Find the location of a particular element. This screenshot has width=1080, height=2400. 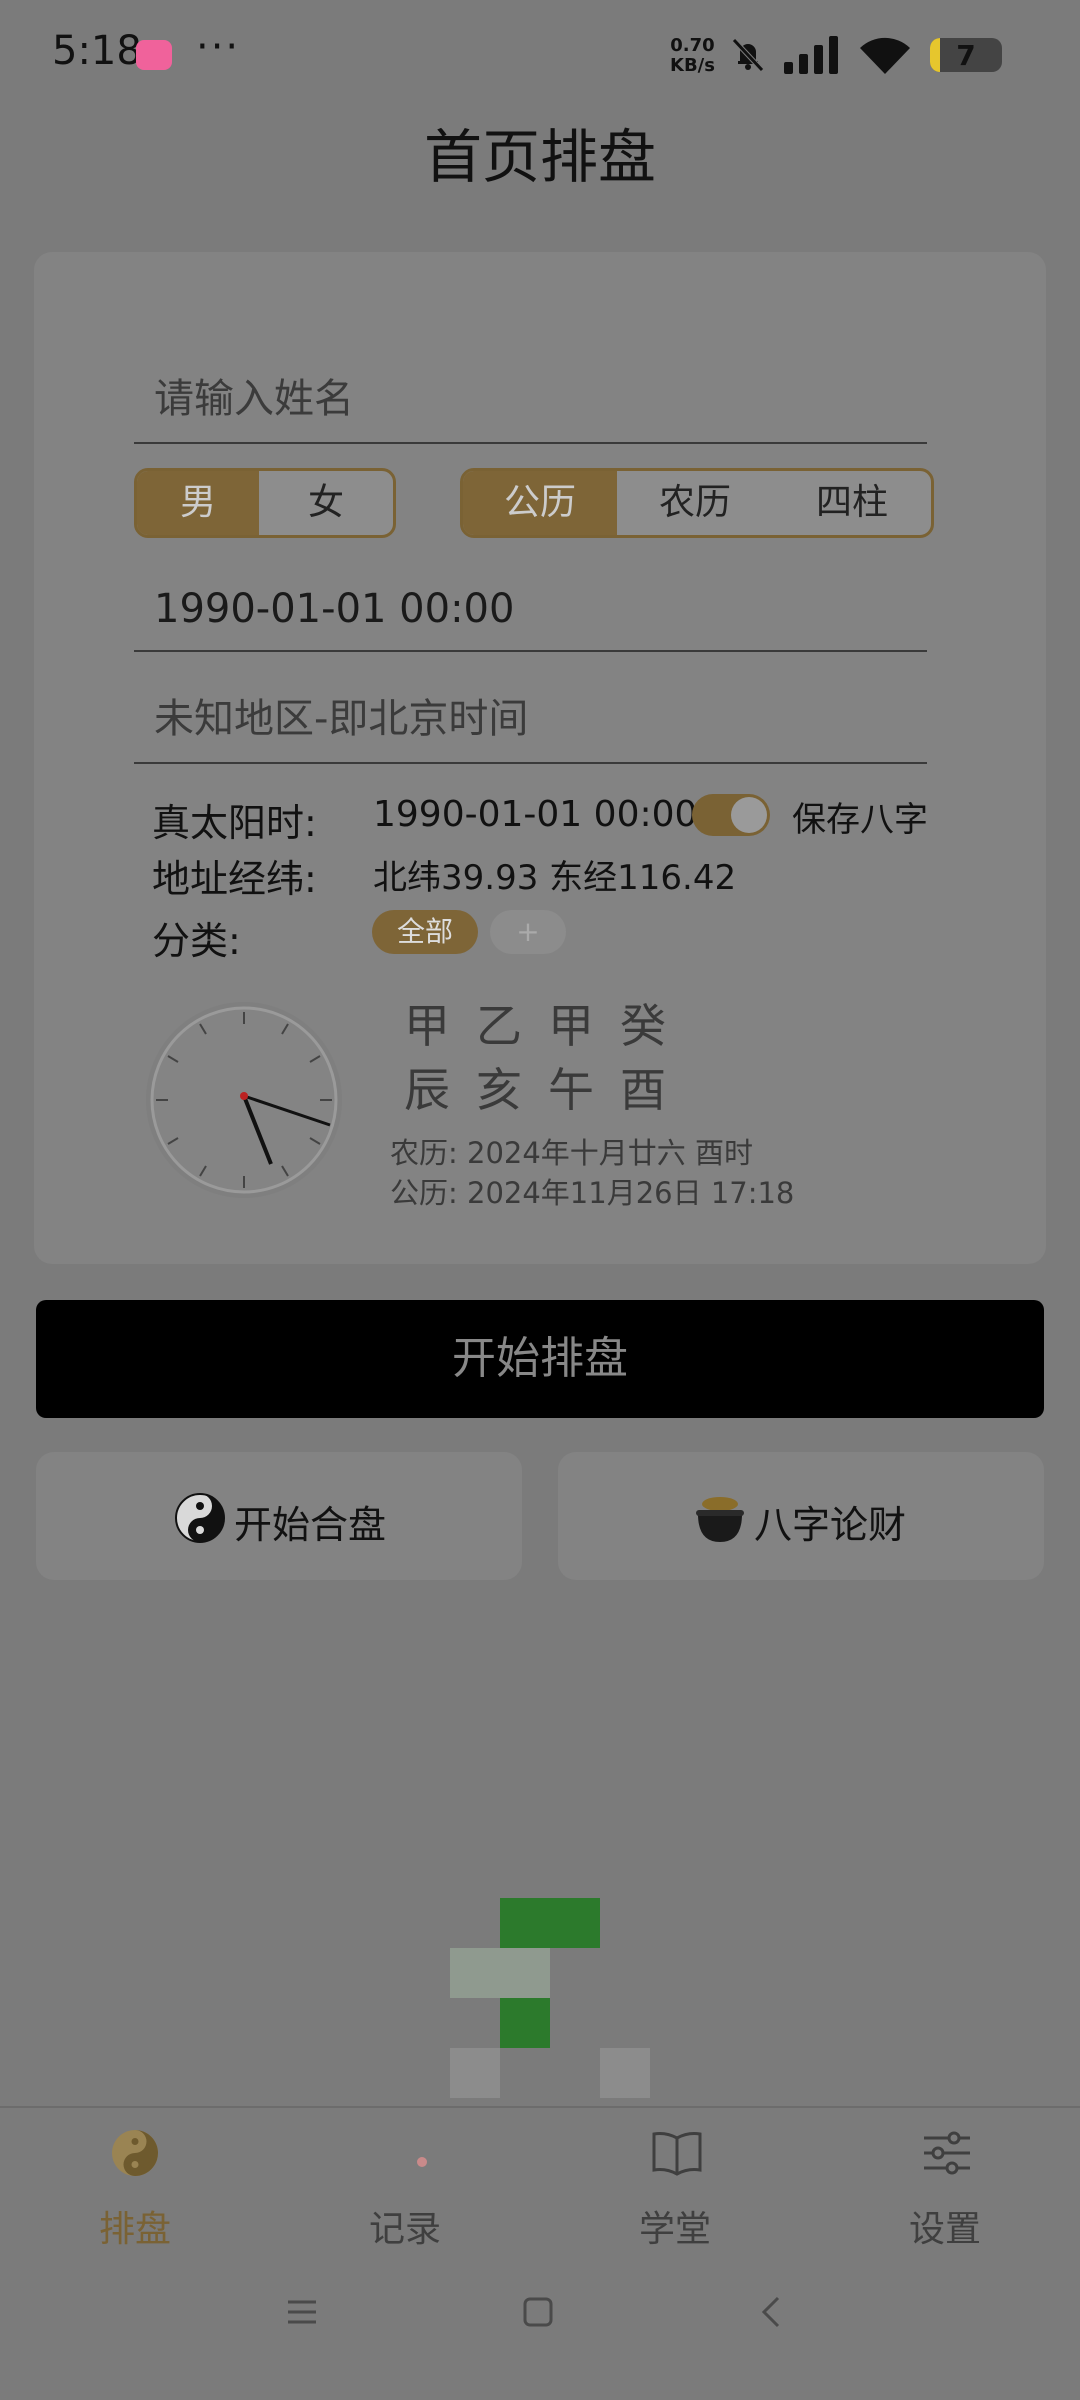

save-bazi-label: 保存八字 is located at coordinates (860, 820).